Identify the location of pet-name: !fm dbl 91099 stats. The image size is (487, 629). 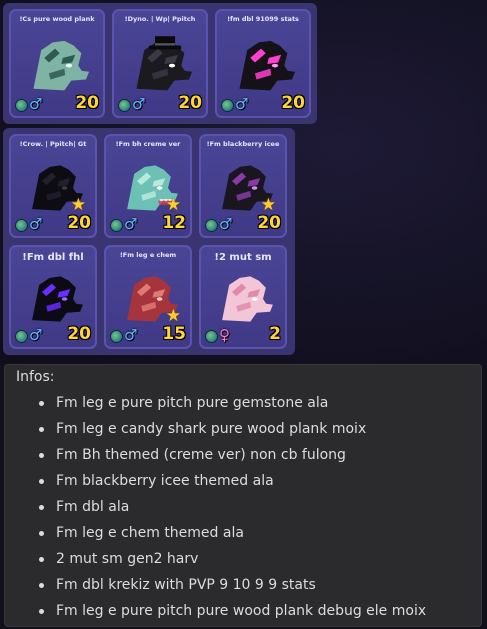
(263, 19).